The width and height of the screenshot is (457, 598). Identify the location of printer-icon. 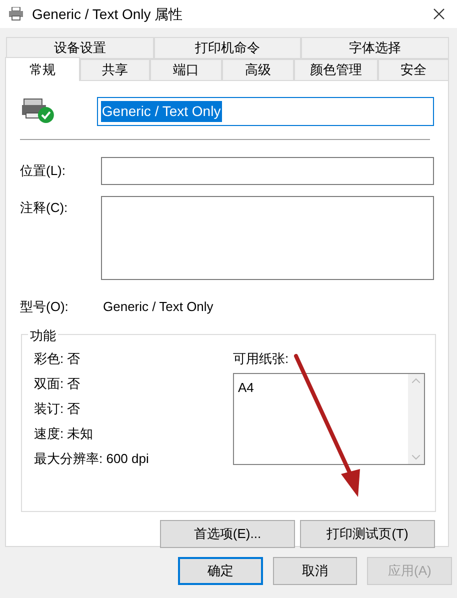
(16, 14).